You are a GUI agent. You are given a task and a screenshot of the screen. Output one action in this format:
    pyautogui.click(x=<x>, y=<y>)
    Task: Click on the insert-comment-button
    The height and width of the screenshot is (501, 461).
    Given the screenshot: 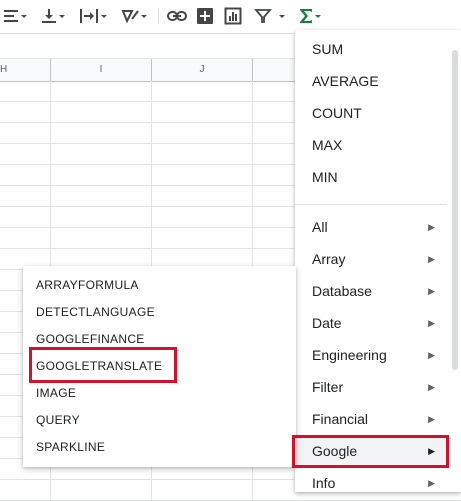 What is the action you would take?
    pyautogui.click(x=205, y=16)
    